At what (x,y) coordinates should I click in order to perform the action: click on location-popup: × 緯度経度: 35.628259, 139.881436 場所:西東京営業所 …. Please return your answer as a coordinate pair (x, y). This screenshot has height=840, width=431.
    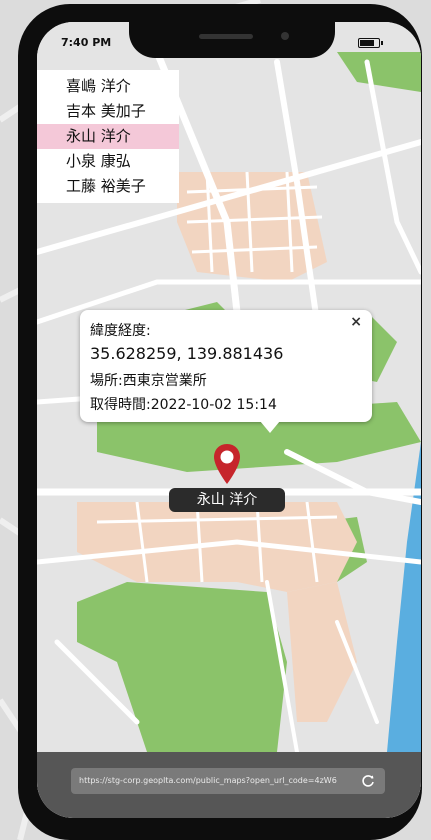
    Looking at the image, I should click on (226, 371).